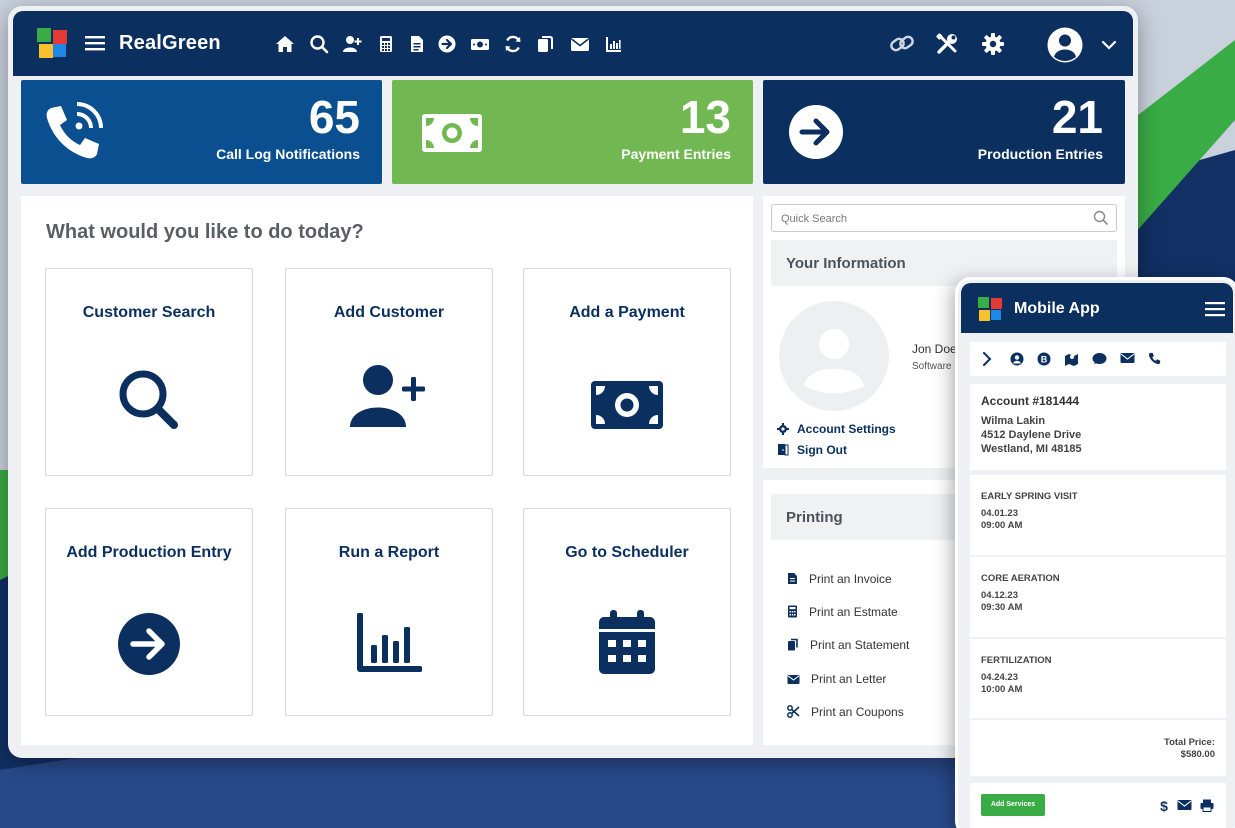 This screenshot has width=1235, height=828. I want to click on refresh-icon, so click(513, 44).